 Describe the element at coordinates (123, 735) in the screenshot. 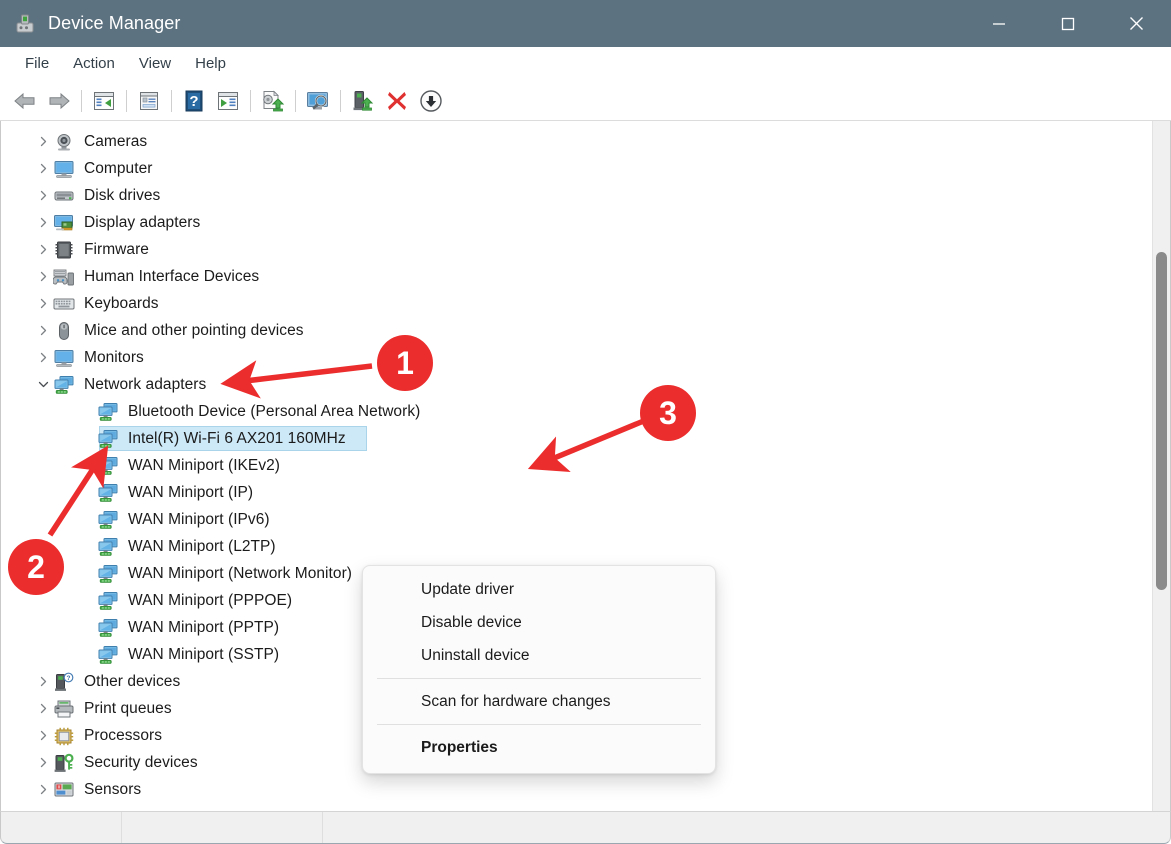

I see `tree-node-label: Processors` at that location.